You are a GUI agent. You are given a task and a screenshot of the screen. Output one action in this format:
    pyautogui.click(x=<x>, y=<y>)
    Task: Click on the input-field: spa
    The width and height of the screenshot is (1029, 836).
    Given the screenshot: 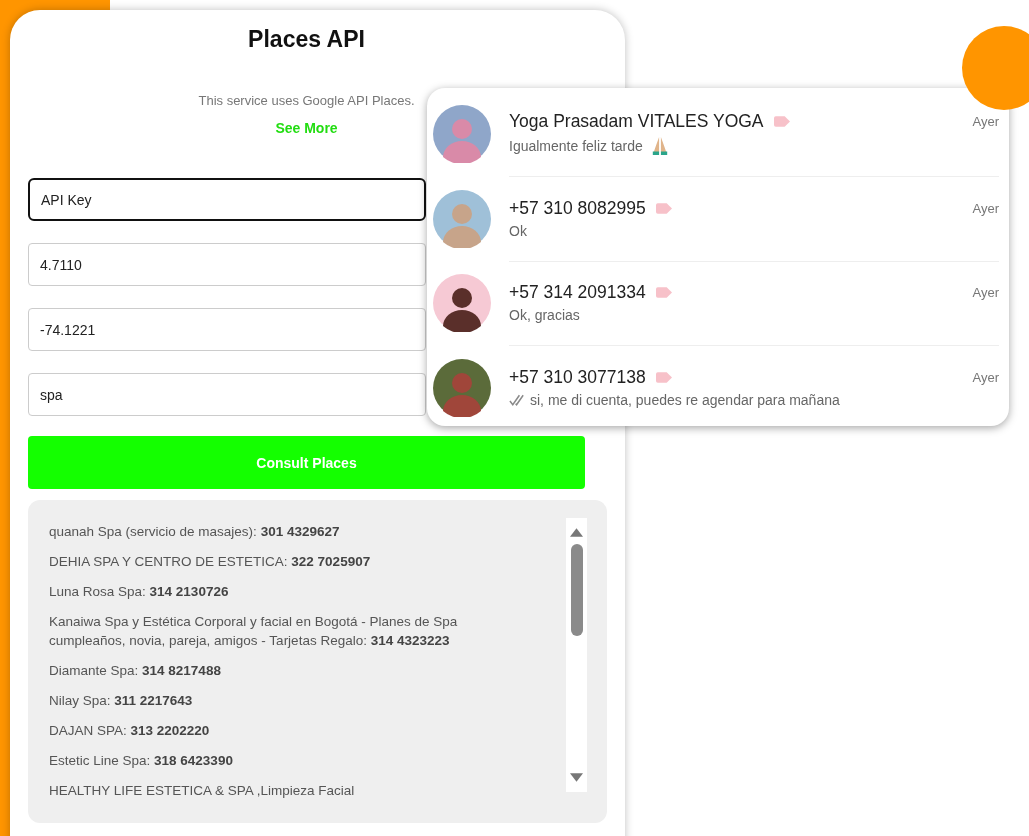 What is the action you would take?
    pyautogui.click(x=227, y=394)
    